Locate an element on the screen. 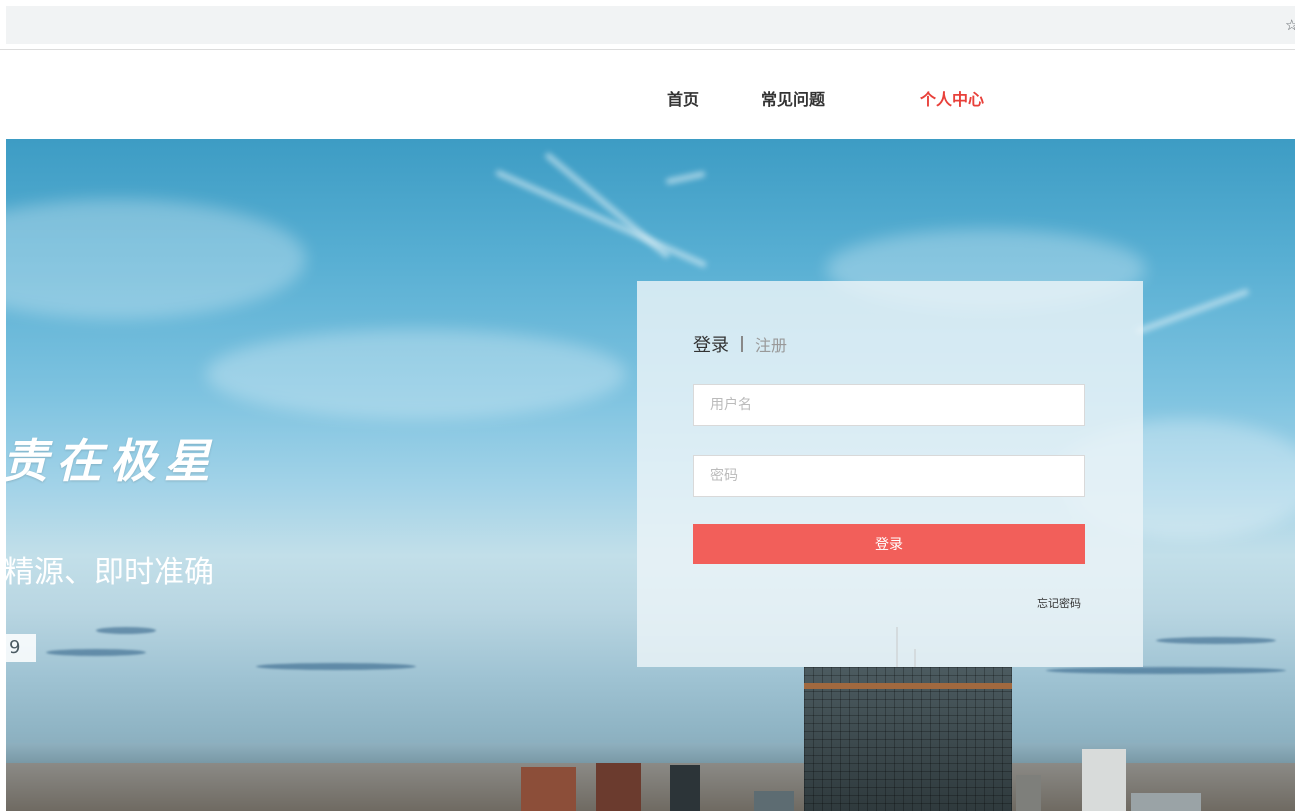 The image size is (1295, 811). tab-login: 登录 is located at coordinates (711, 345).